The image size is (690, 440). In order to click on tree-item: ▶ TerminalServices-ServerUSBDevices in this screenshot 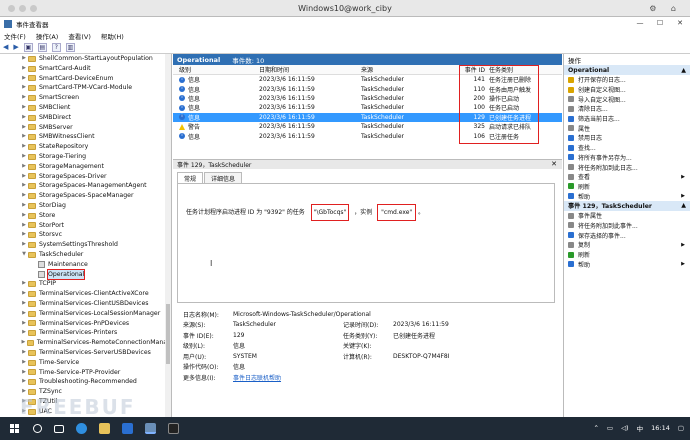, I will do `click(85, 353)`.